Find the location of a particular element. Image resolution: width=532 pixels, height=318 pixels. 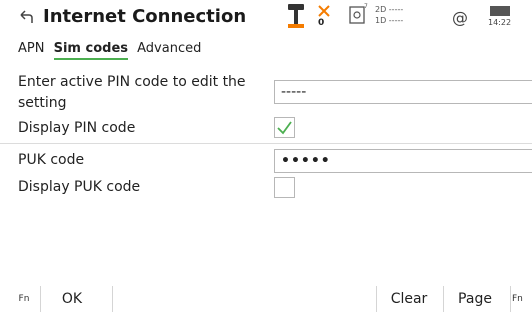

display-puk-label: Display PUK code is located at coordinates (79, 187).